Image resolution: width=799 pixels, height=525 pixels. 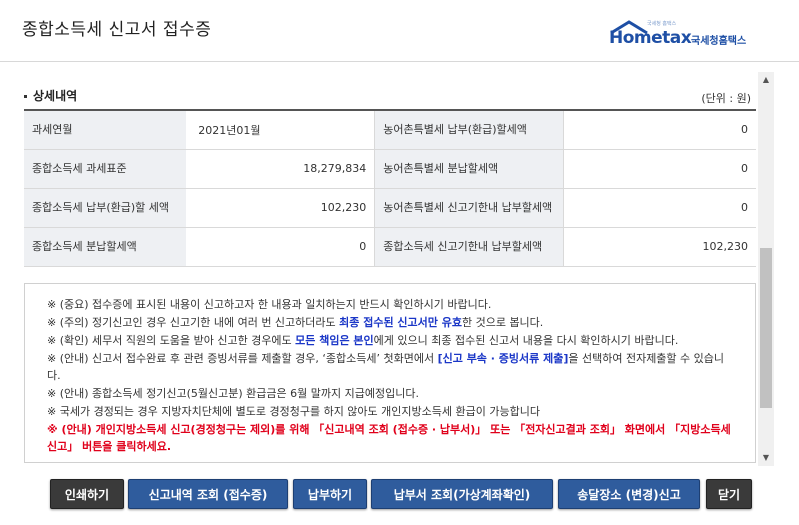 I want to click on row-label: 종합소득세 과세표준, so click(x=105, y=169).